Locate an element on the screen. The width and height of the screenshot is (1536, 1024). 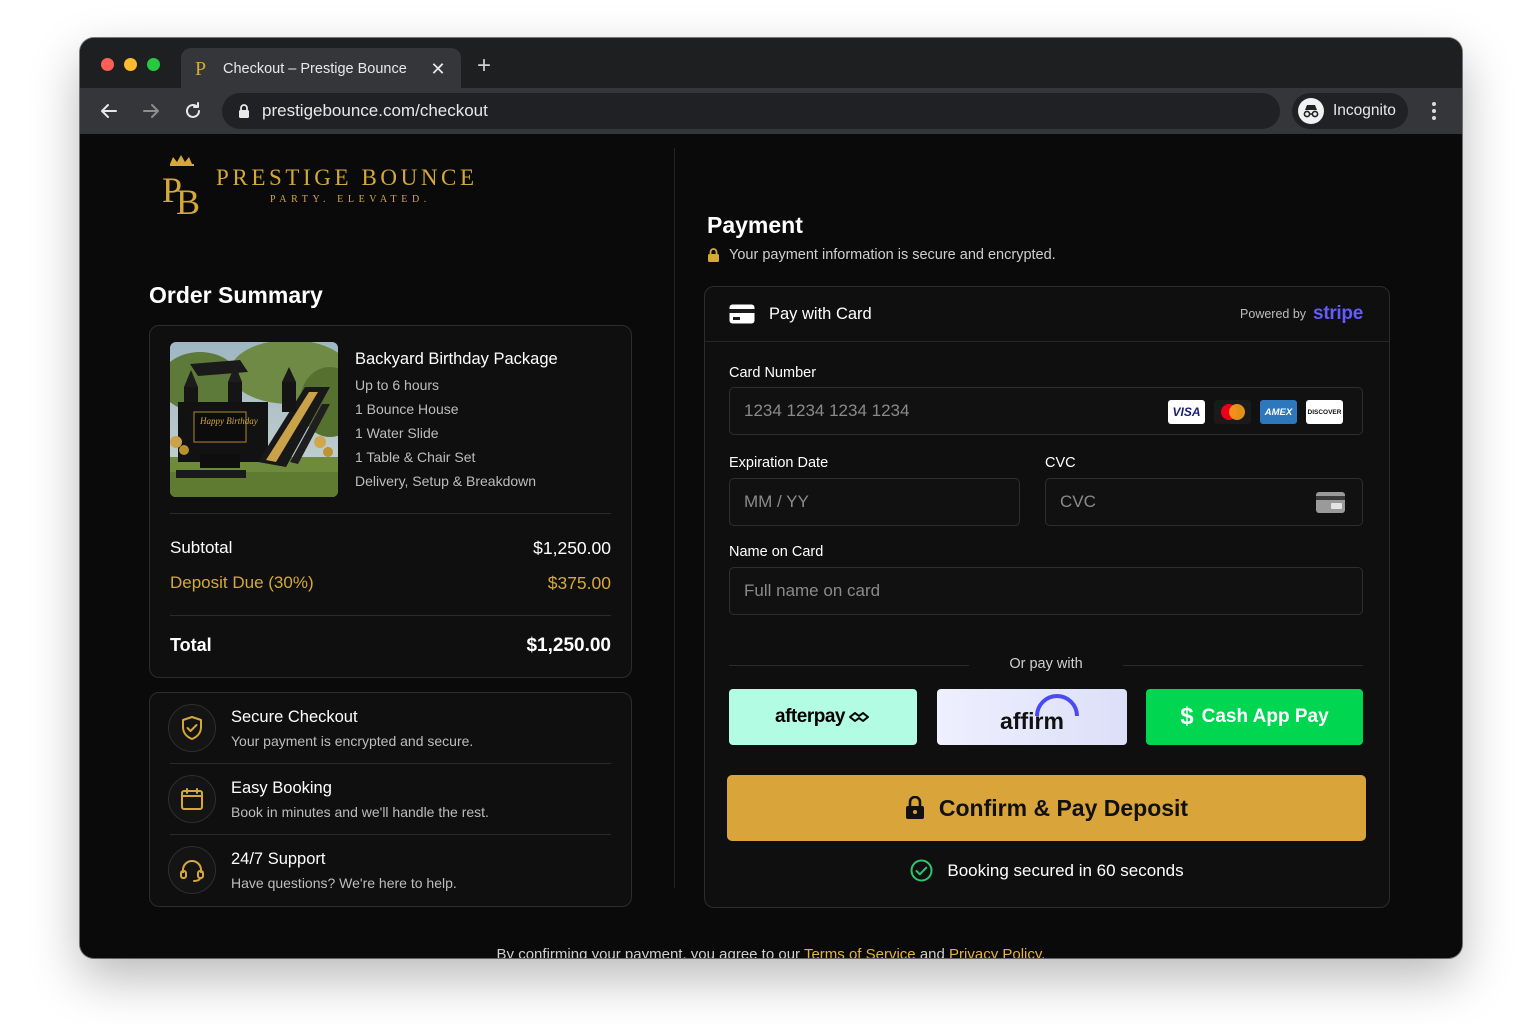
afterpay-button: afterpay is located at coordinates (823, 717).